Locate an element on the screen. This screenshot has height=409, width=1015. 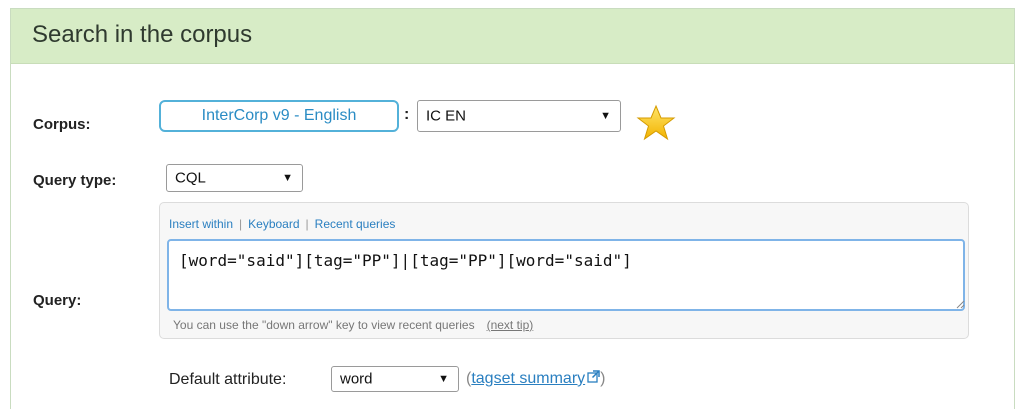
default-attribute-select: word ▼ is located at coordinates (395, 379).